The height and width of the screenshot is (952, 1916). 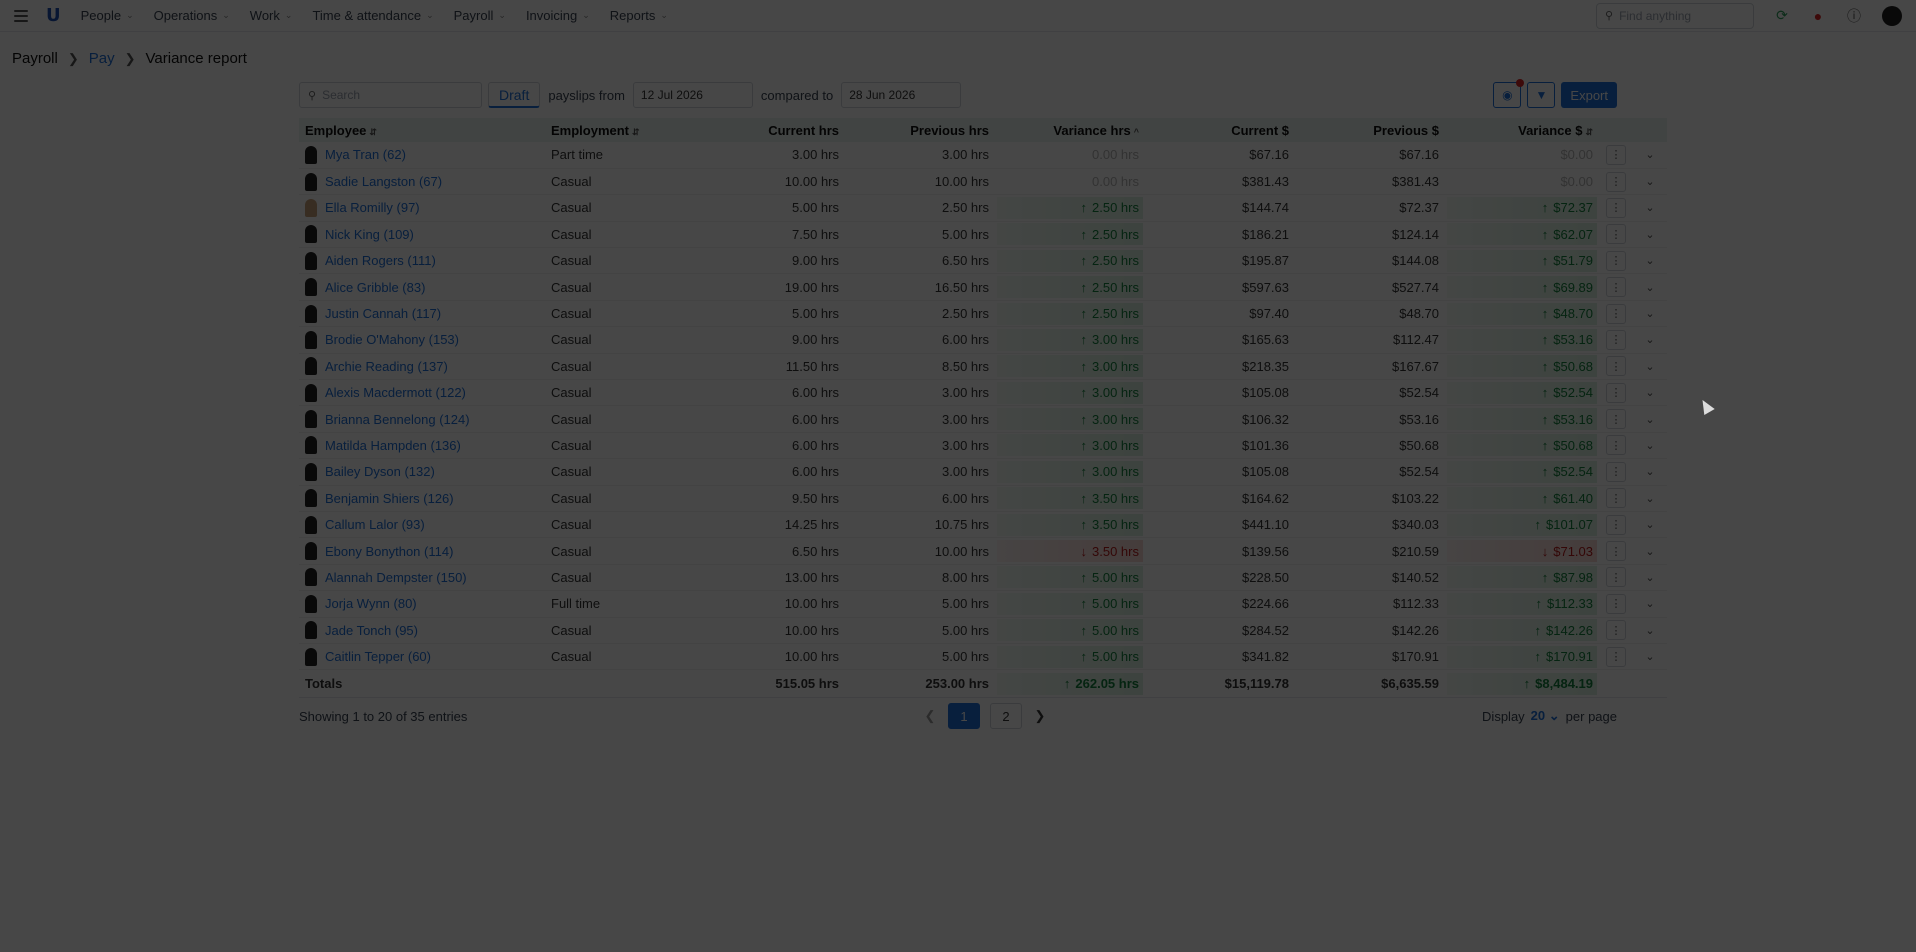 I want to click on global-search-input: ⚲ Find anything, so click(x=1675, y=15).